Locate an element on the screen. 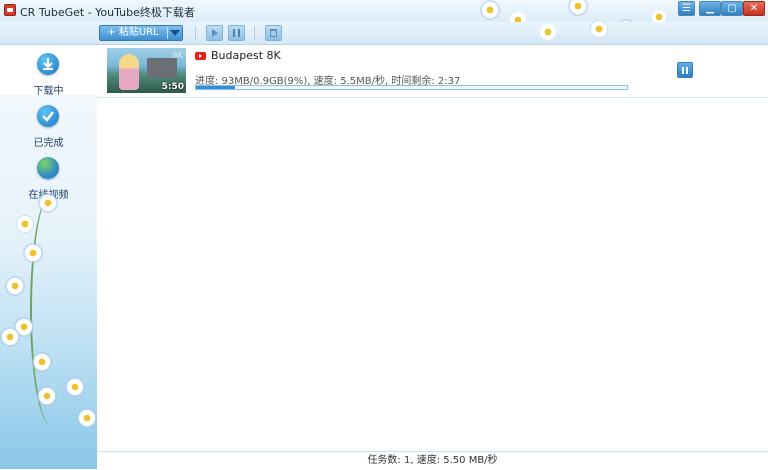 This screenshot has height=470, width=768. pause-download-button is located at coordinates (685, 70).